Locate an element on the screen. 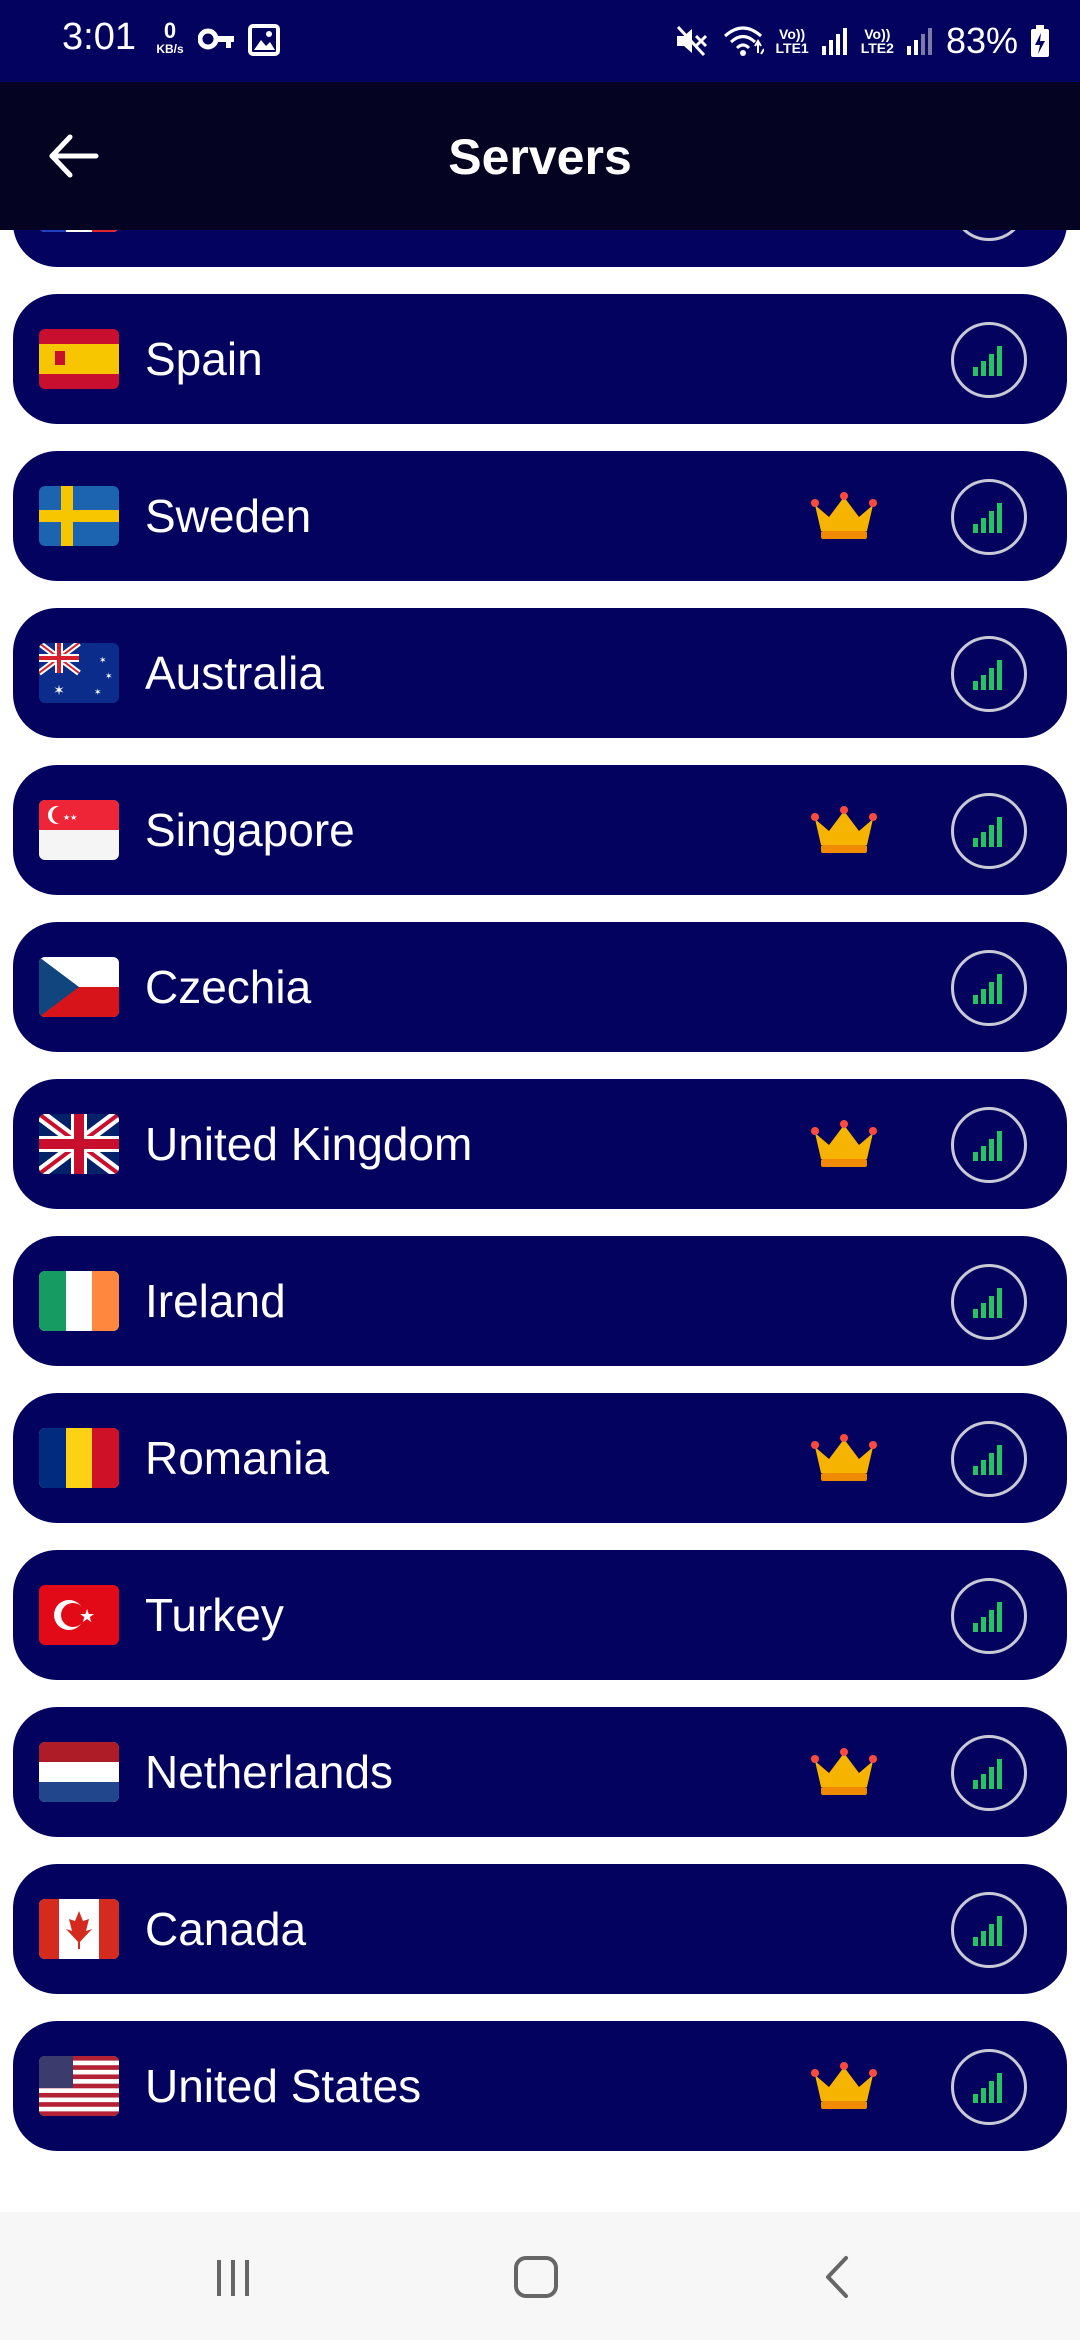 Image resolution: width=1080 pixels, height=2340 pixels. country-name: Sweden is located at coordinates (228, 516).